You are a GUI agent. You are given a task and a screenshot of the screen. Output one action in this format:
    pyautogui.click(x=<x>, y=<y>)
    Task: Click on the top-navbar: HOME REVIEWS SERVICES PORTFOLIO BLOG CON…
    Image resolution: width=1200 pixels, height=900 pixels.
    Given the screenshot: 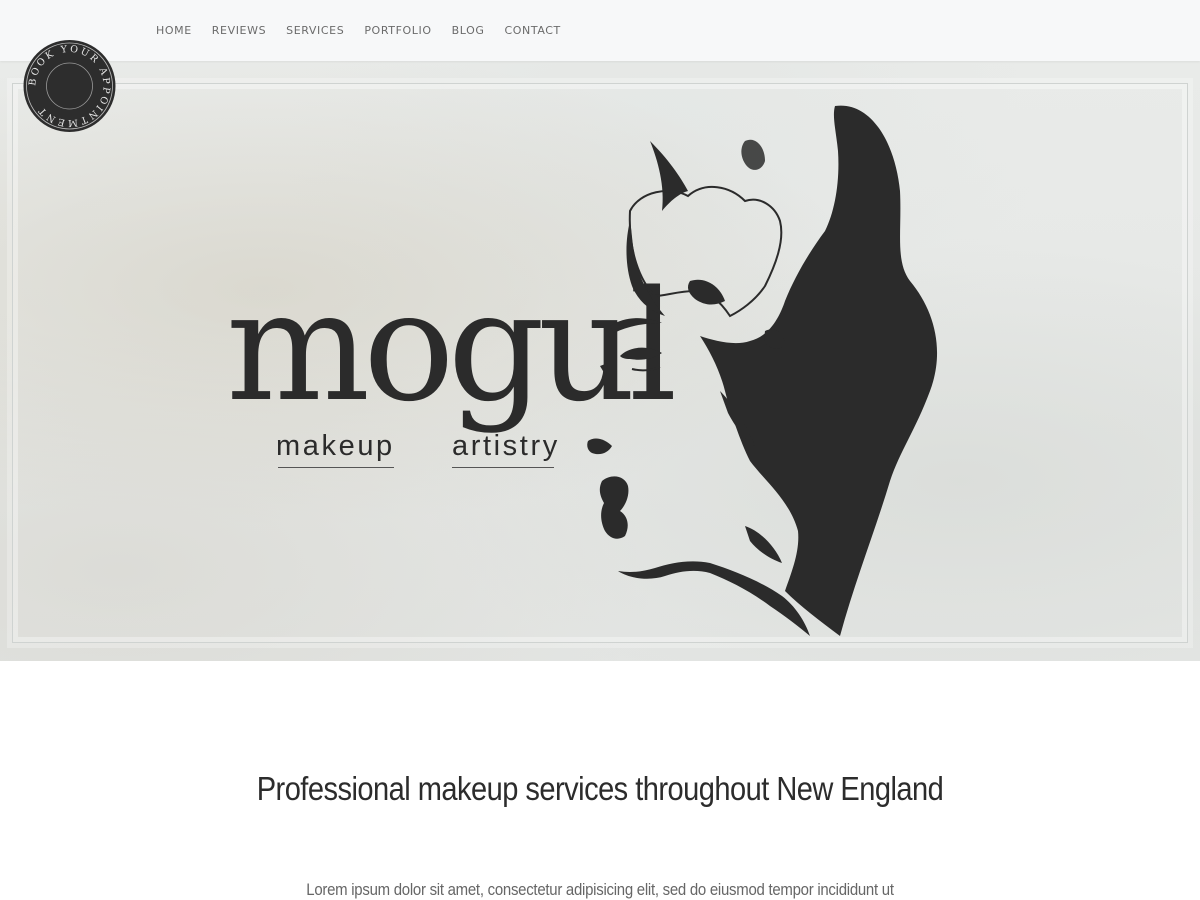 What is the action you would take?
    pyautogui.click(x=600, y=30)
    